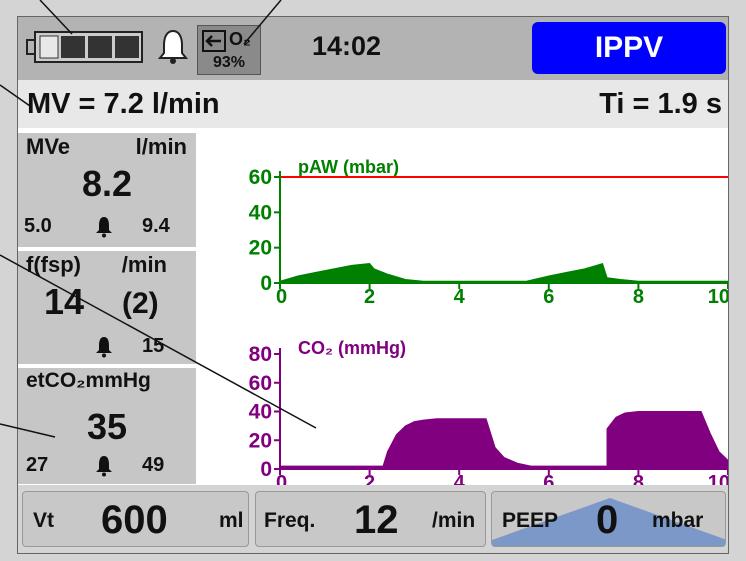 Image resolution: width=746 pixels, height=561 pixels. What do you see at coordinates (281, 478) in the screenshot?
I see `co2-x-tick-label: 0` at bounding box center [281, 478].